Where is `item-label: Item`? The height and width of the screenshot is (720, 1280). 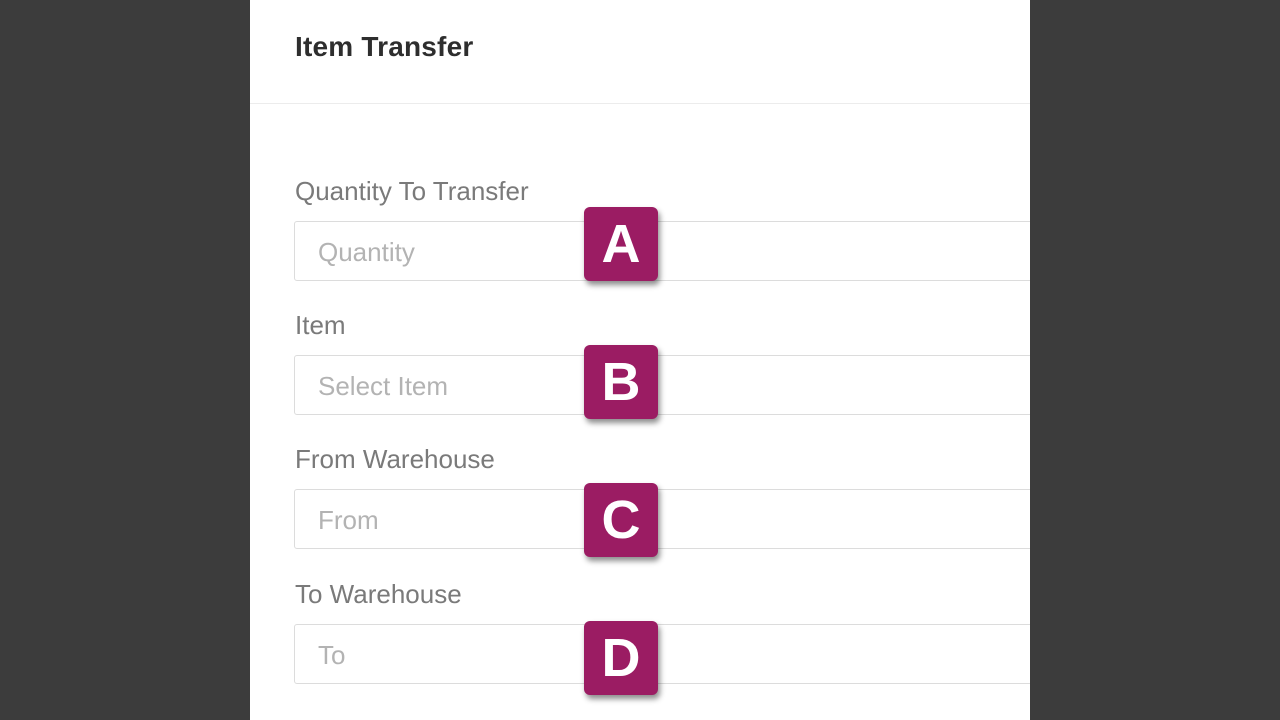
item-label: Item is located at coordinates (320, 325).